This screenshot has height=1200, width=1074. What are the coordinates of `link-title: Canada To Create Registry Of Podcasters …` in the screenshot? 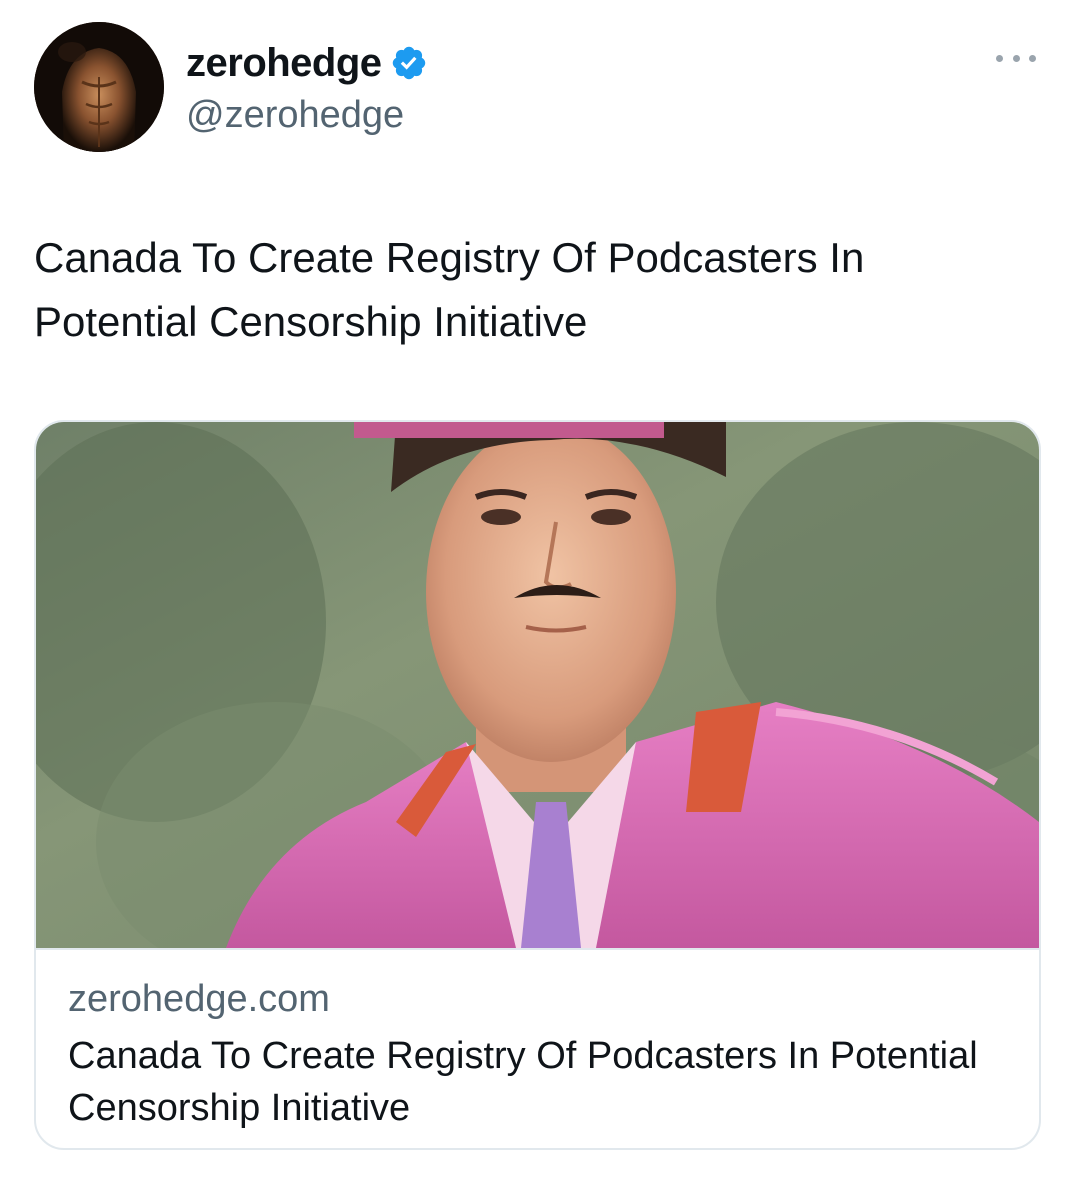 It's located at (523, 1082).